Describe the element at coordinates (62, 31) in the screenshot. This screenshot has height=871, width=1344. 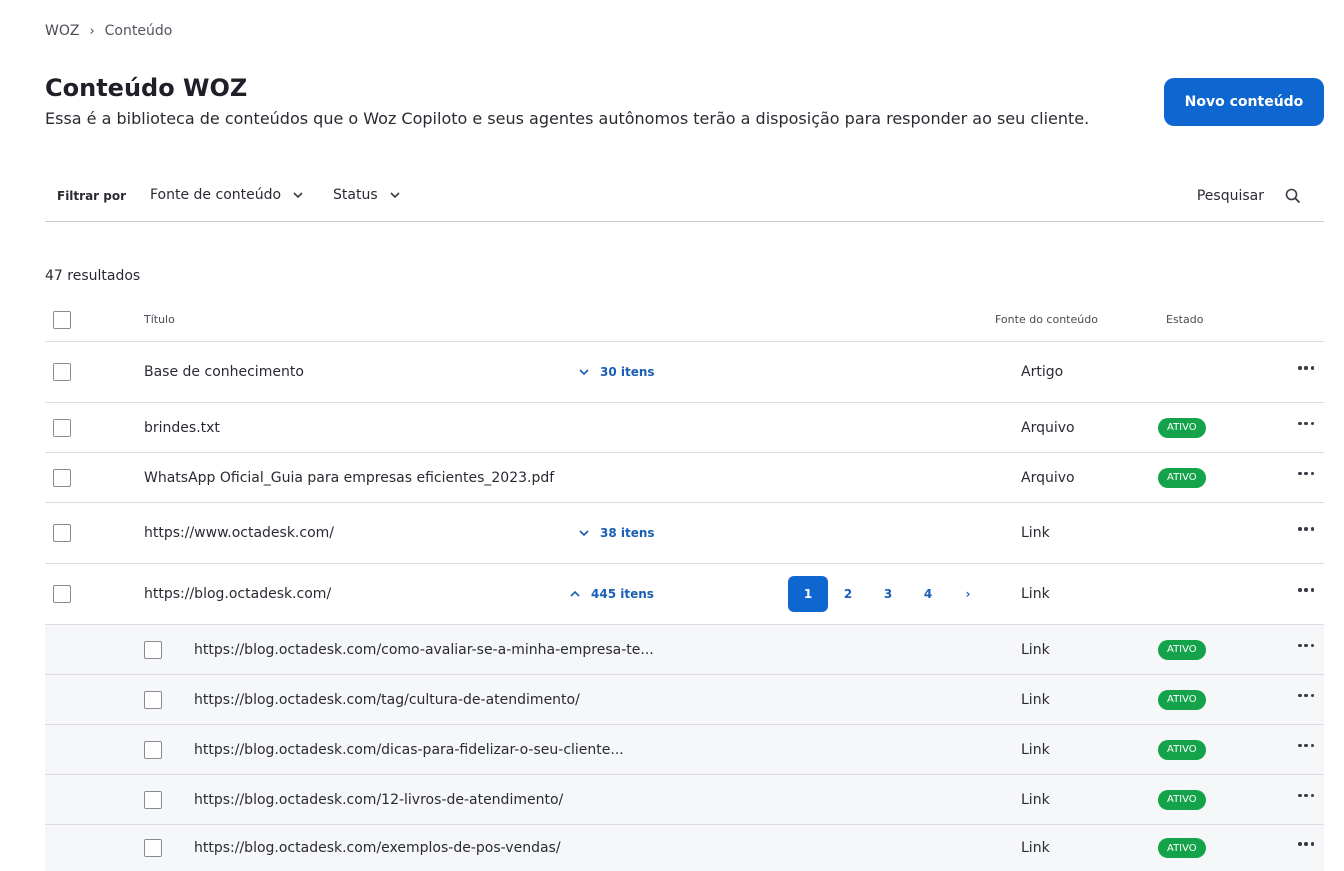
I see `breadcrumb-root: WOZ` at that location.